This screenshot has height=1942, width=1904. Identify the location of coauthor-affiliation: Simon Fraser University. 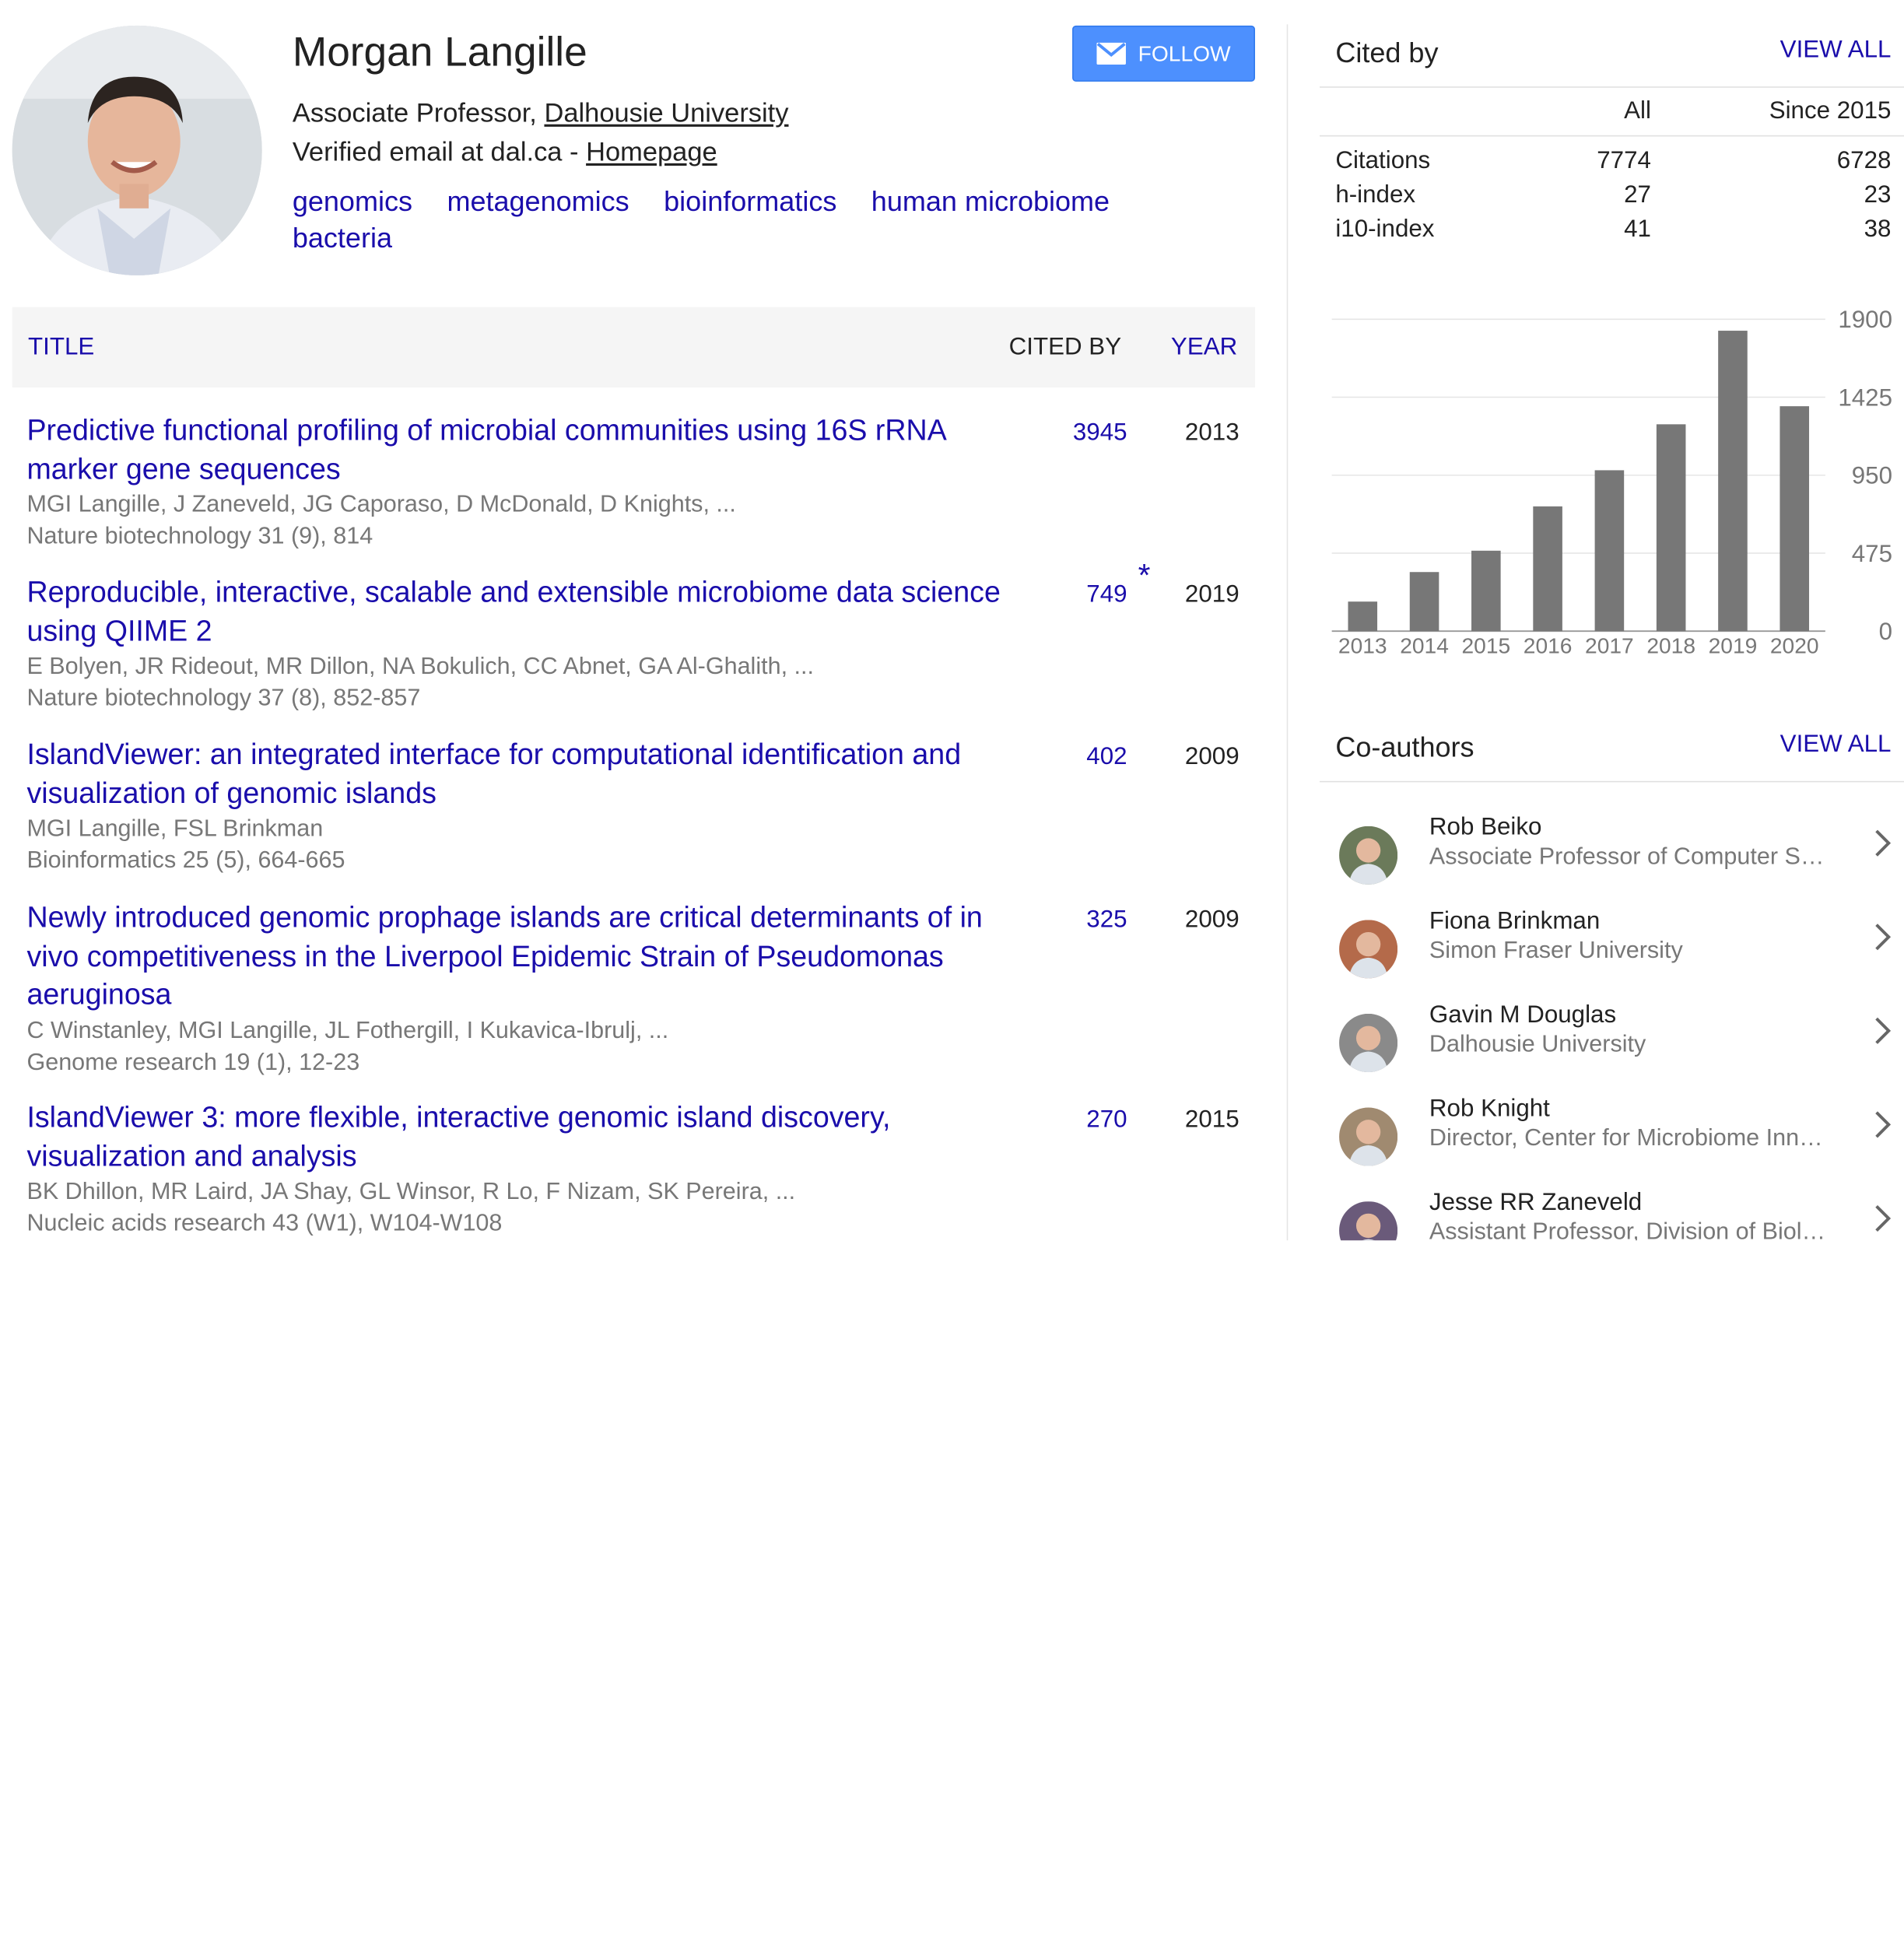
(1556, 950).